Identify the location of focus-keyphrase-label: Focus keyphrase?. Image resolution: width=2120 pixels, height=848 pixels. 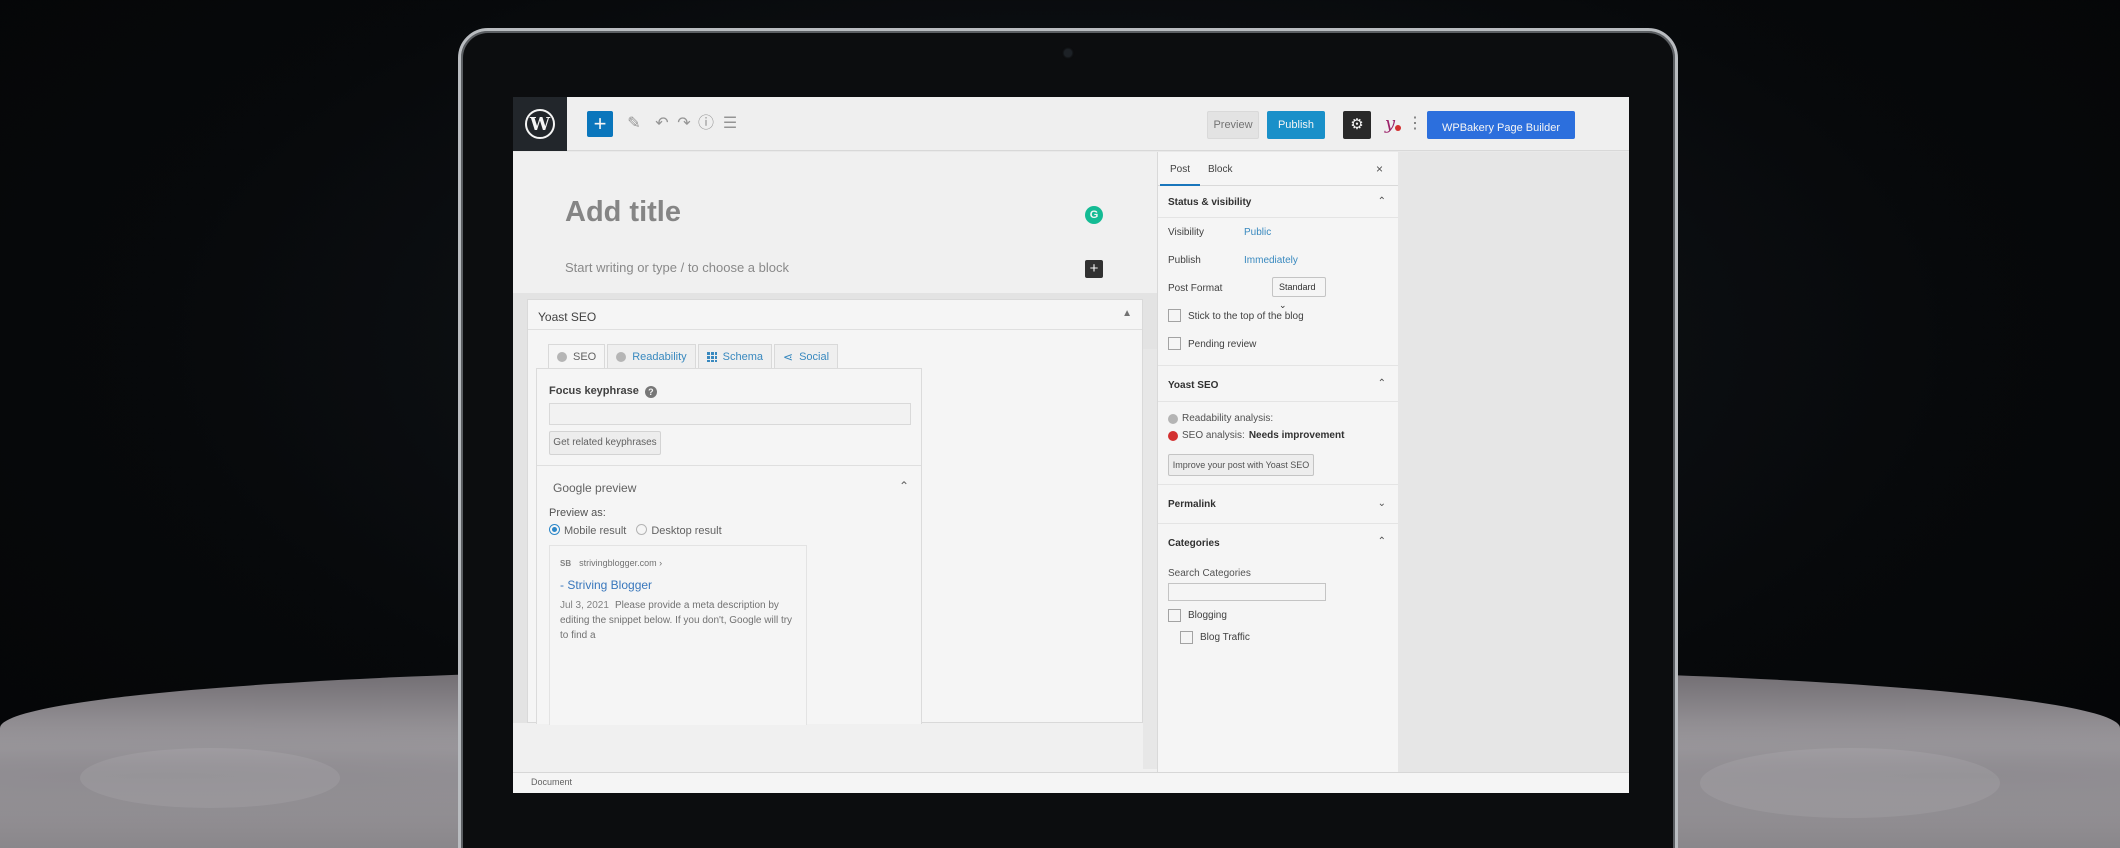
(603, 391).